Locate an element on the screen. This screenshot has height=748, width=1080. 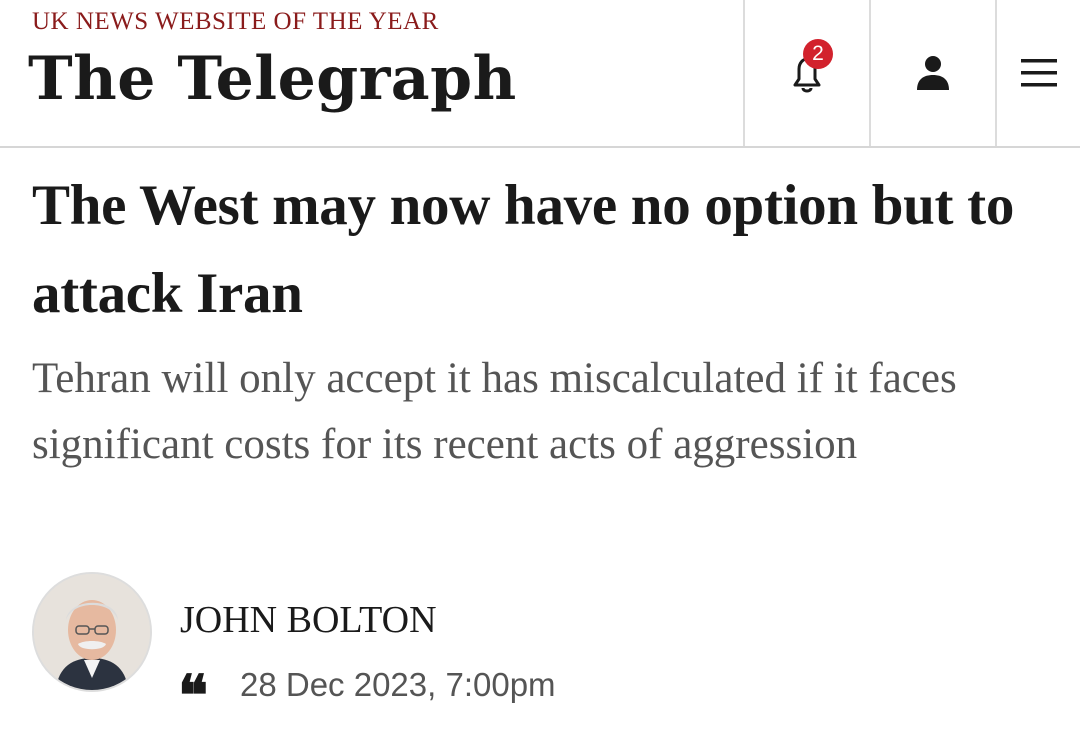
hamburger-menu-icon is located at coordinates (1038, 73).